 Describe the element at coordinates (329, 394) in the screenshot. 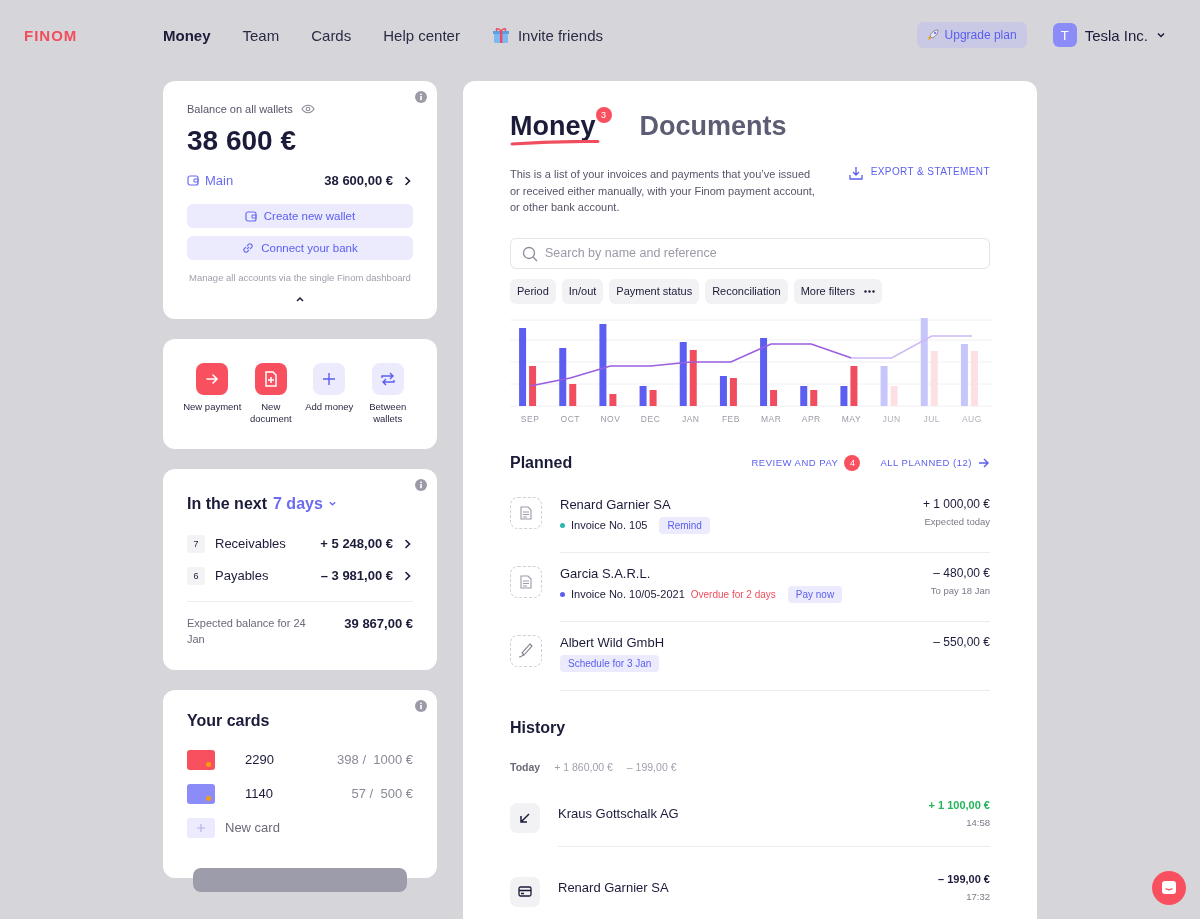

I see `quick-action: Add money` at that location.